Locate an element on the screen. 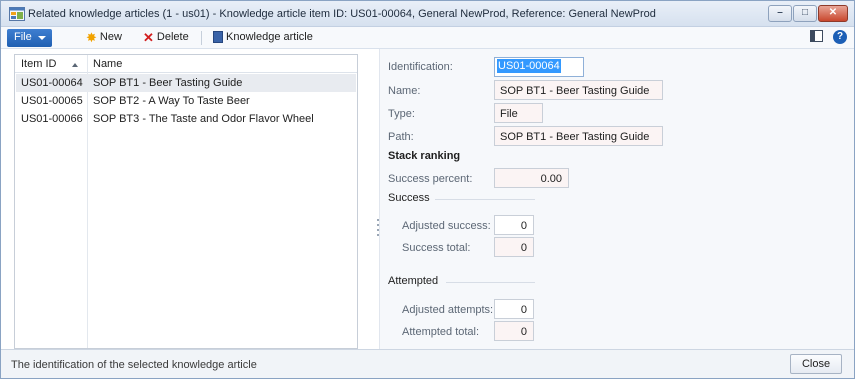 This screenshot has width=855, height=379. new-button: ✸ New is located at coordinates (104, 37).